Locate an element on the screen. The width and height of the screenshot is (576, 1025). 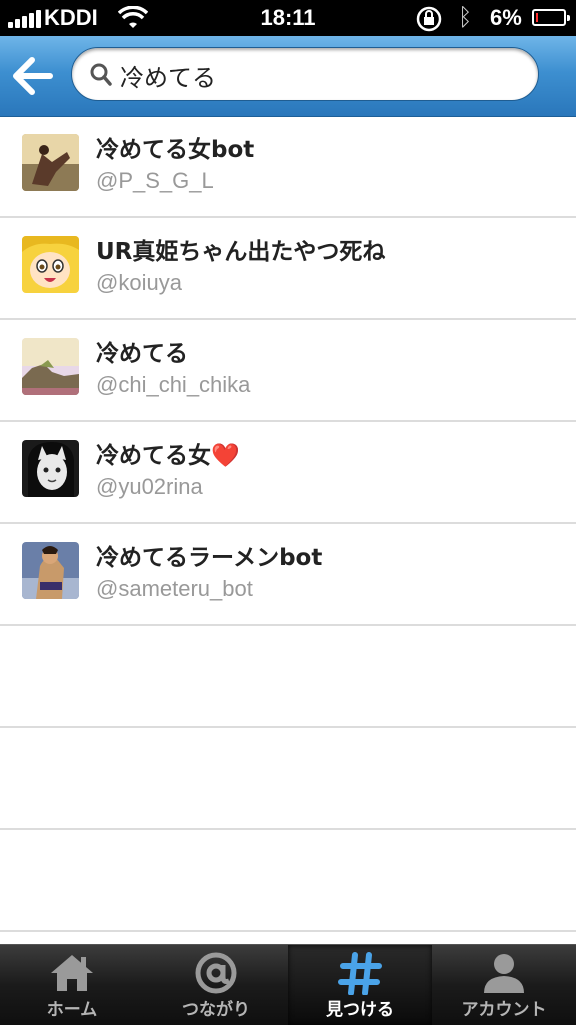
battery-icon is located at coordinates (551, 17).